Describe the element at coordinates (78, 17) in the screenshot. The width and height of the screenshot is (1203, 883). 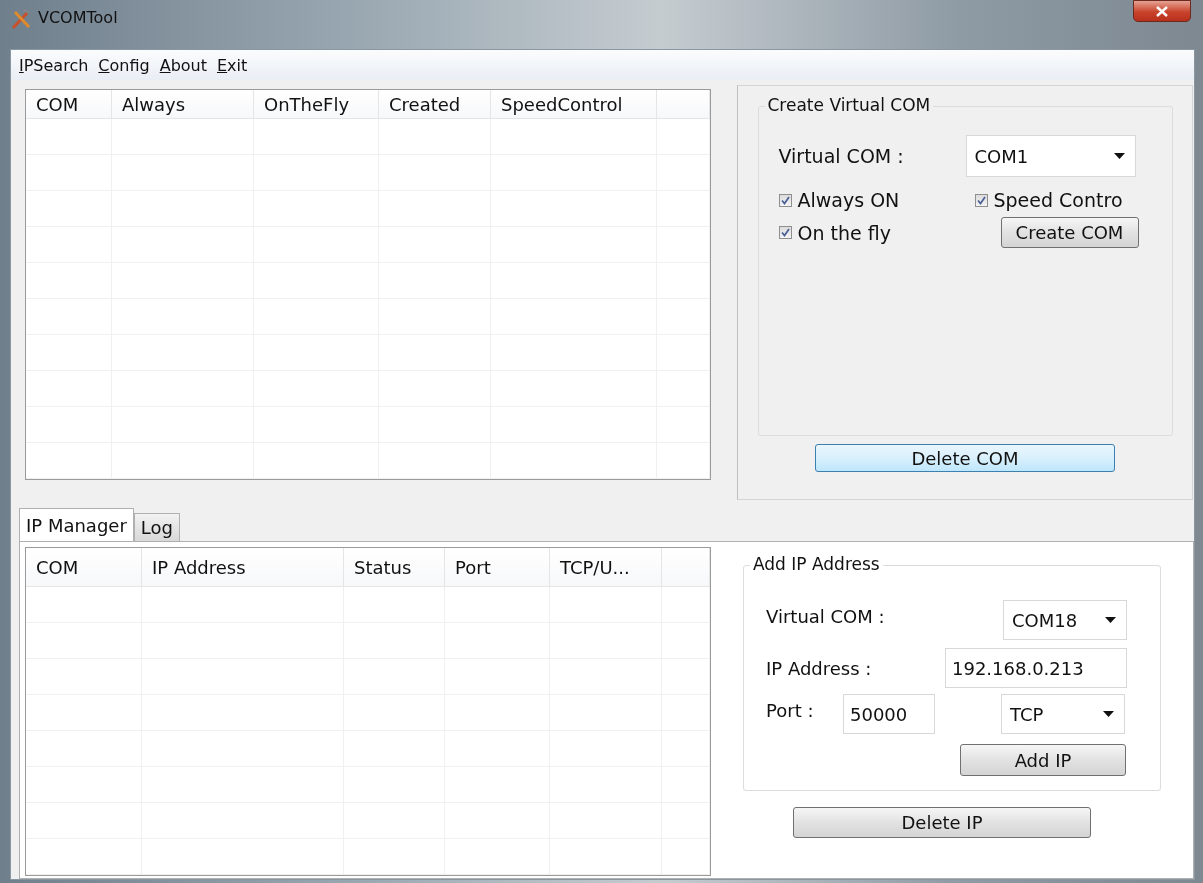
I see `window-title: VCOMTool` at that location.